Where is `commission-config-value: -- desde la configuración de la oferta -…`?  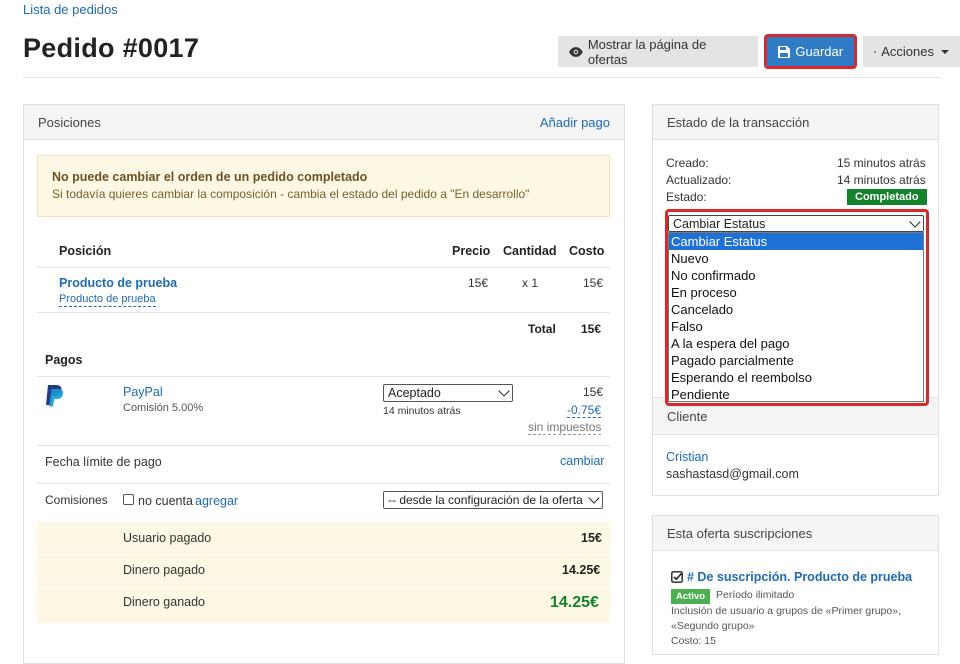 commission-config-value: -- desde la configuración de la oferta -… is located at coordinates (487, 500).